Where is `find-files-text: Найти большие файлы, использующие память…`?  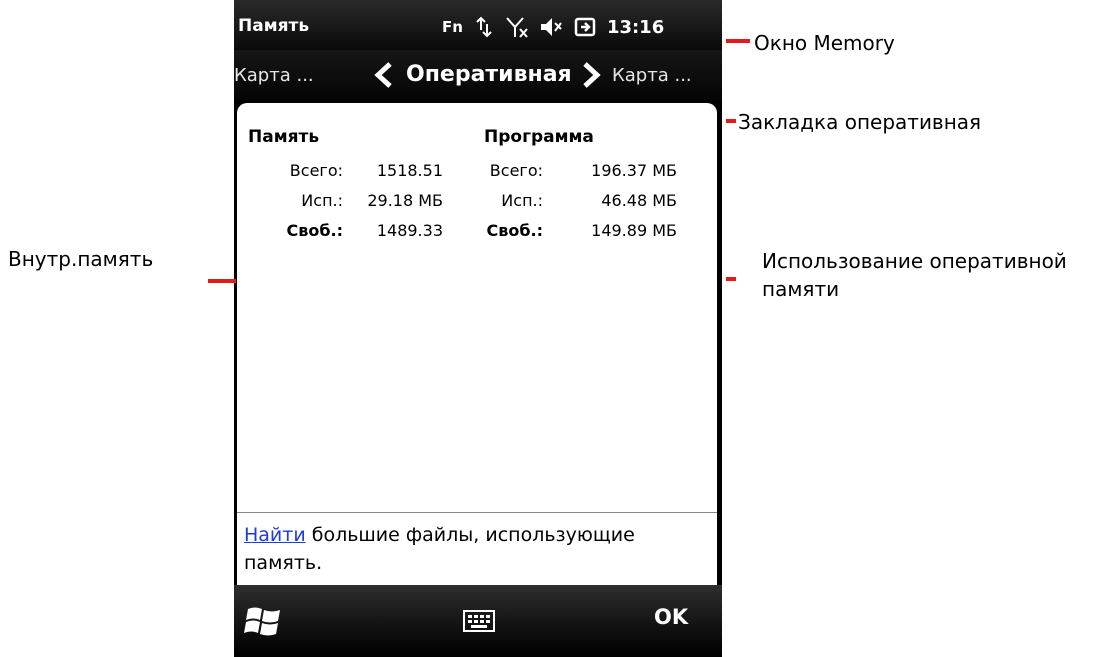
find-files-text: Найти большие файлы, использующие память… is located at coordinates (479, 549).